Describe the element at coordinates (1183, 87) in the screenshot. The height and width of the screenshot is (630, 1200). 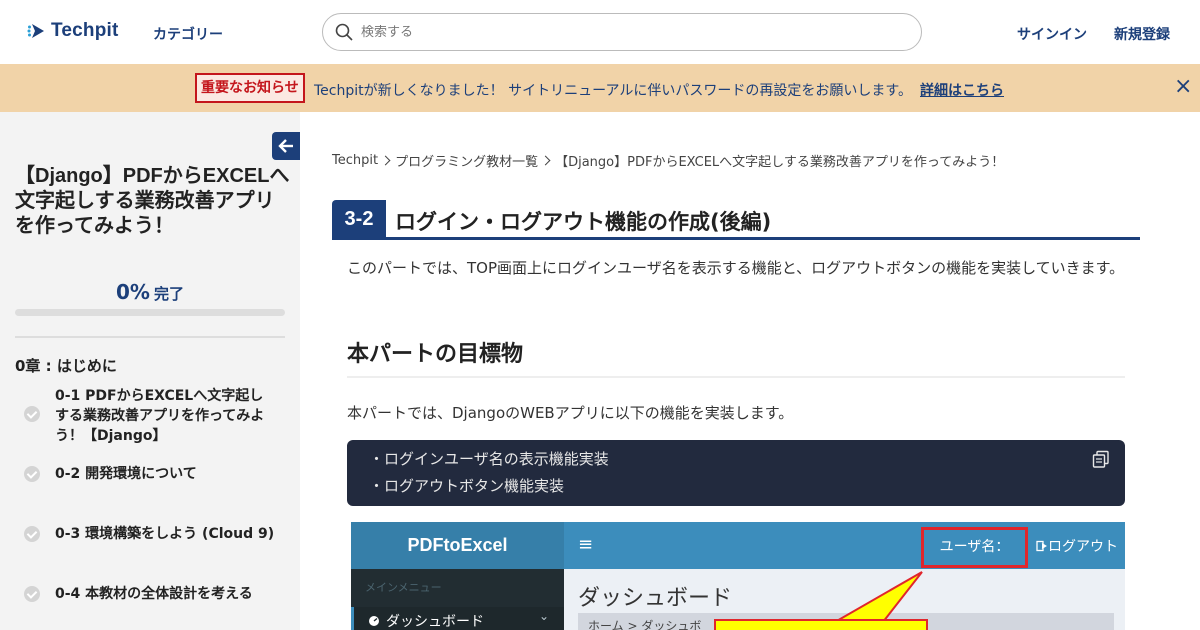
I see `close-icon: ×` at that location.